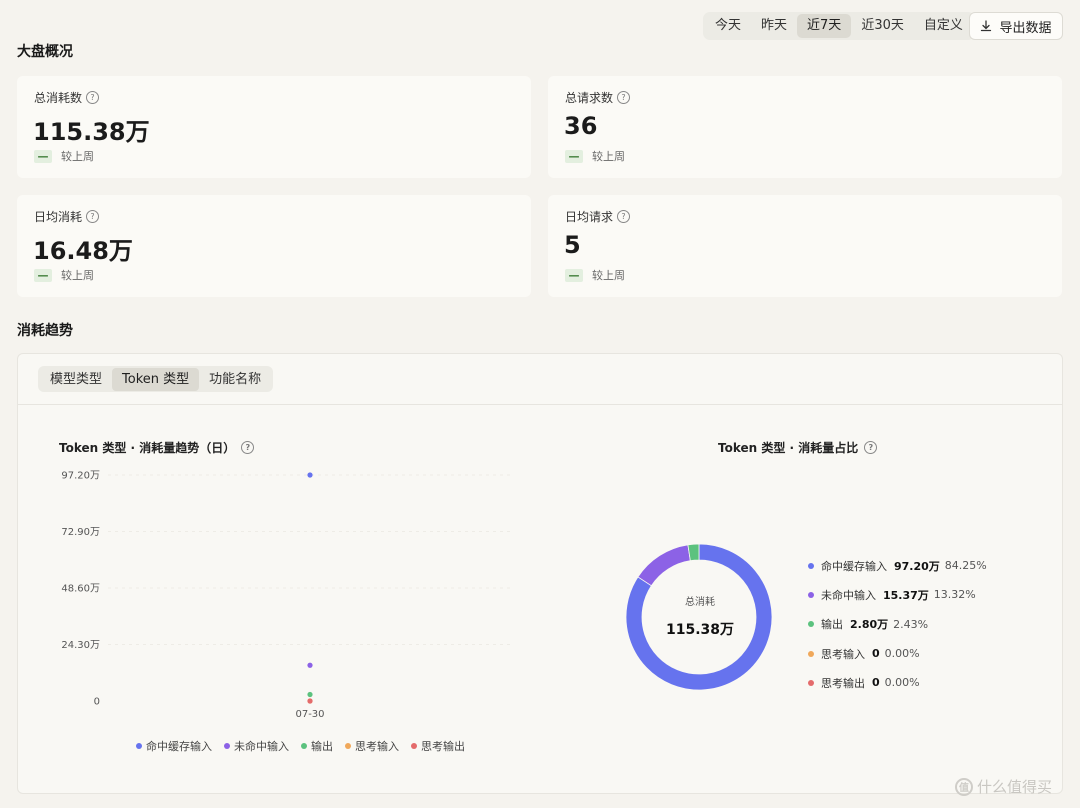 The width and height of the screenshot is (1080, 808). I want to click on legend-item: 输出, so click(317, 746).